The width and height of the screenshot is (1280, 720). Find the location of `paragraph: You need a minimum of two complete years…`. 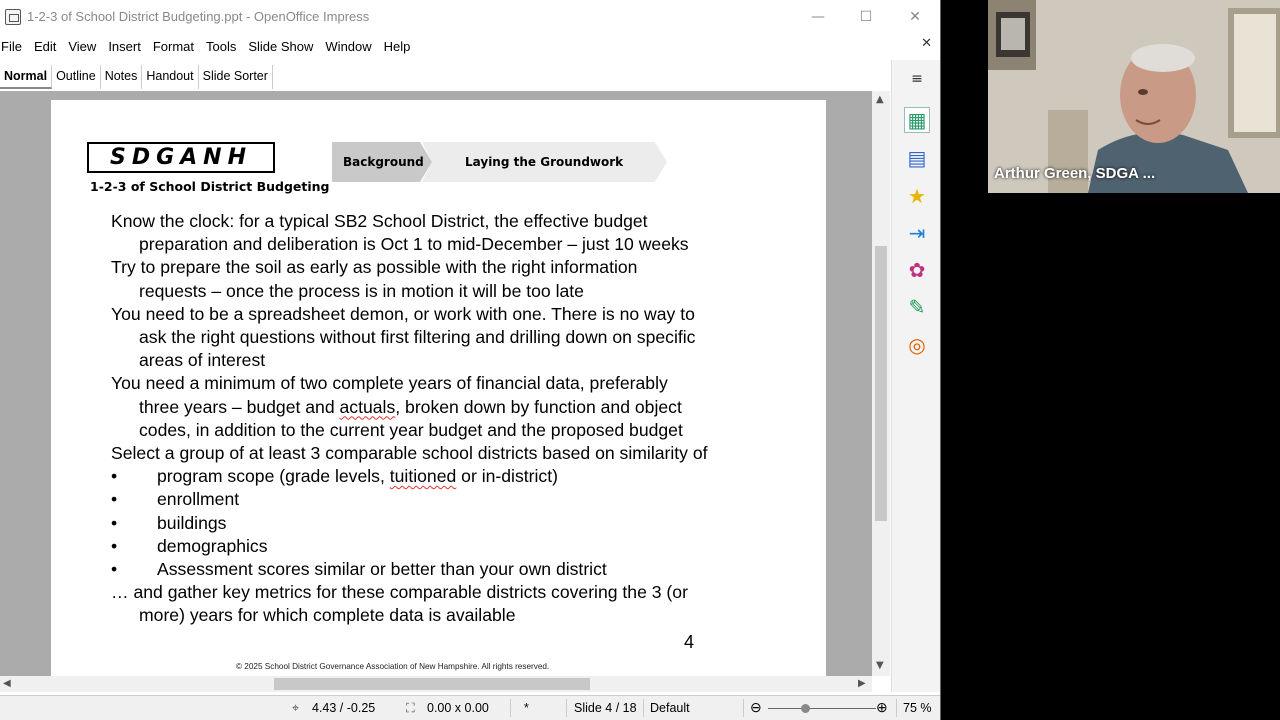

paragraph: You need a minimum of two complete years… is located at coordinates (451, 407).